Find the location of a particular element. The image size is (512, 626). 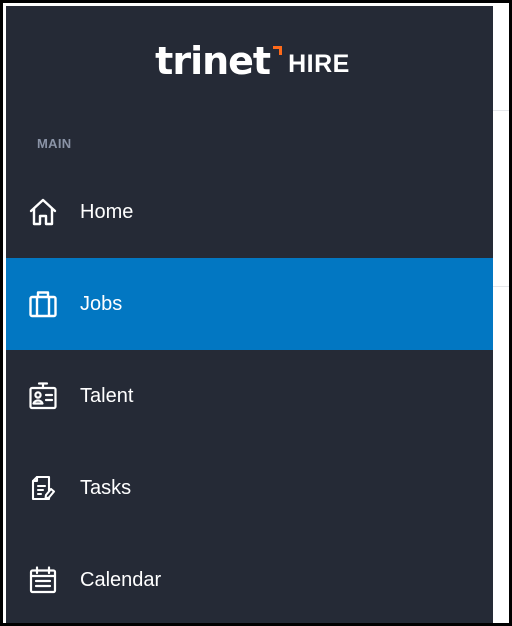

content-divider is located at coordinates (501, 286).